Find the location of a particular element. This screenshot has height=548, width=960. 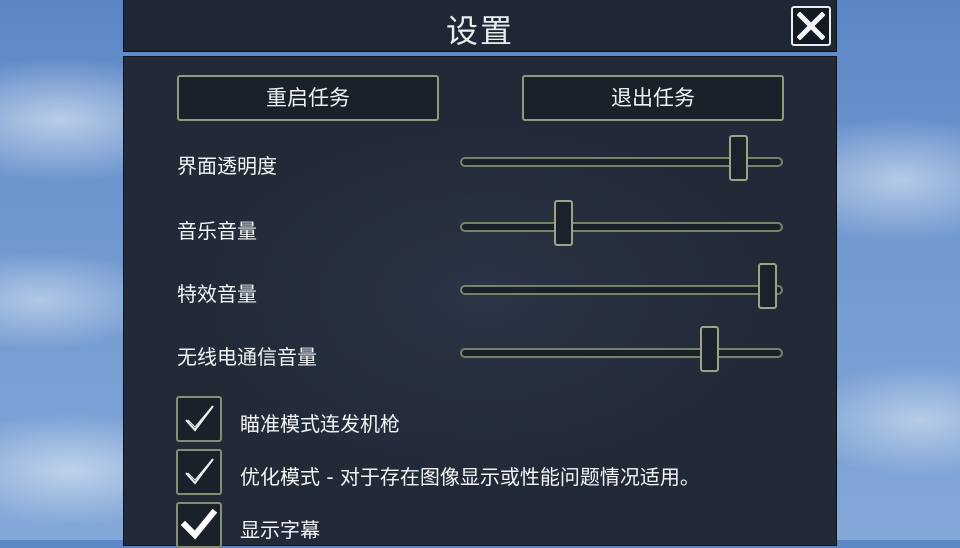

close-button is located at coordinates (811, 26).